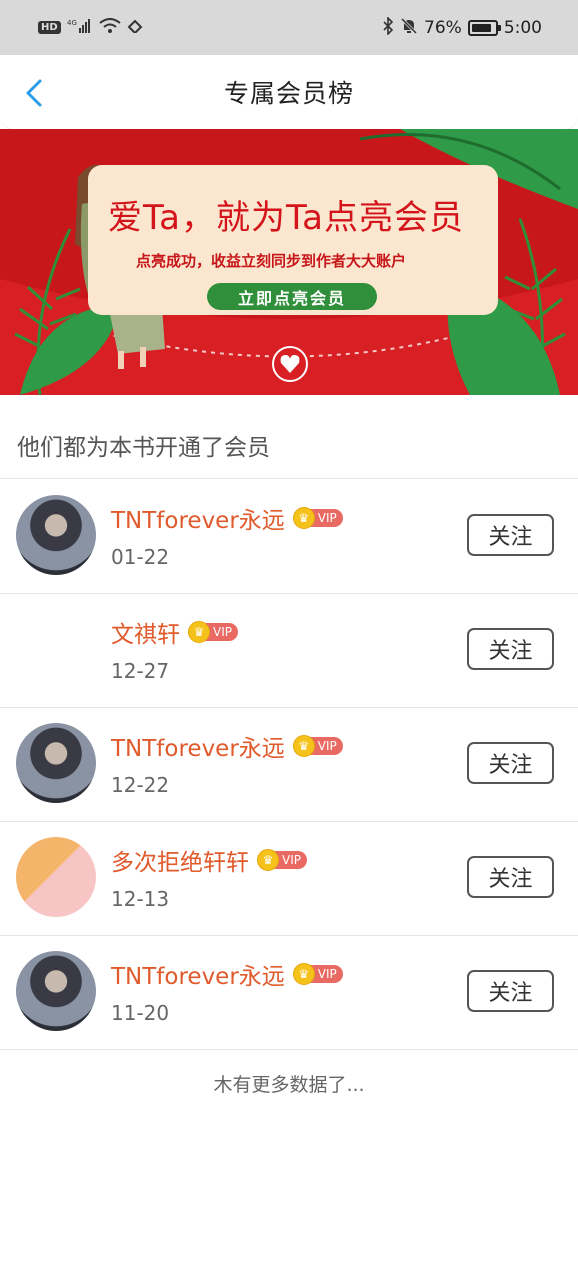  Describe the element at coordinates (289, 878) in the screenshot. I see `member-row: 多次拒绝轩轩 ♛ VIP 12-13 关注` at that location.